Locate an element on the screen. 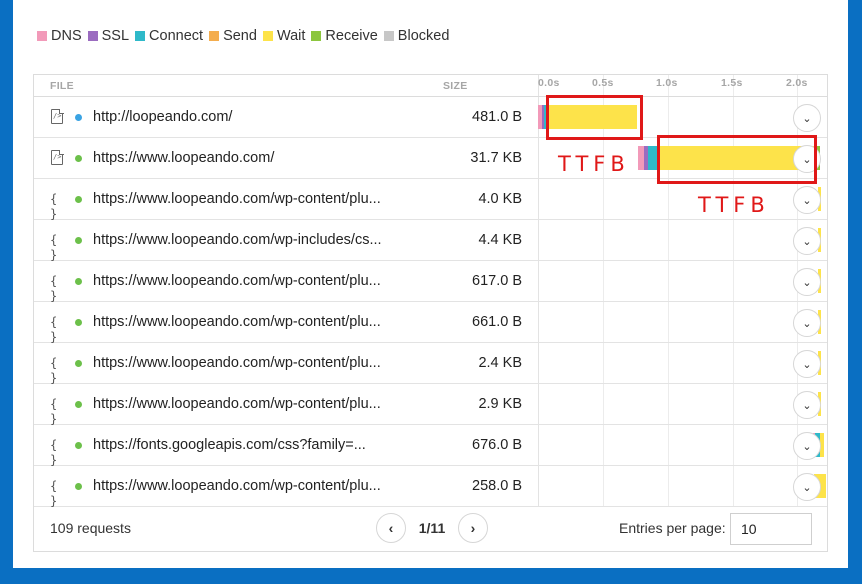 This screenshot has width=862, height=584. legend-item-dns: DNS is located at coordinates (59, 36).